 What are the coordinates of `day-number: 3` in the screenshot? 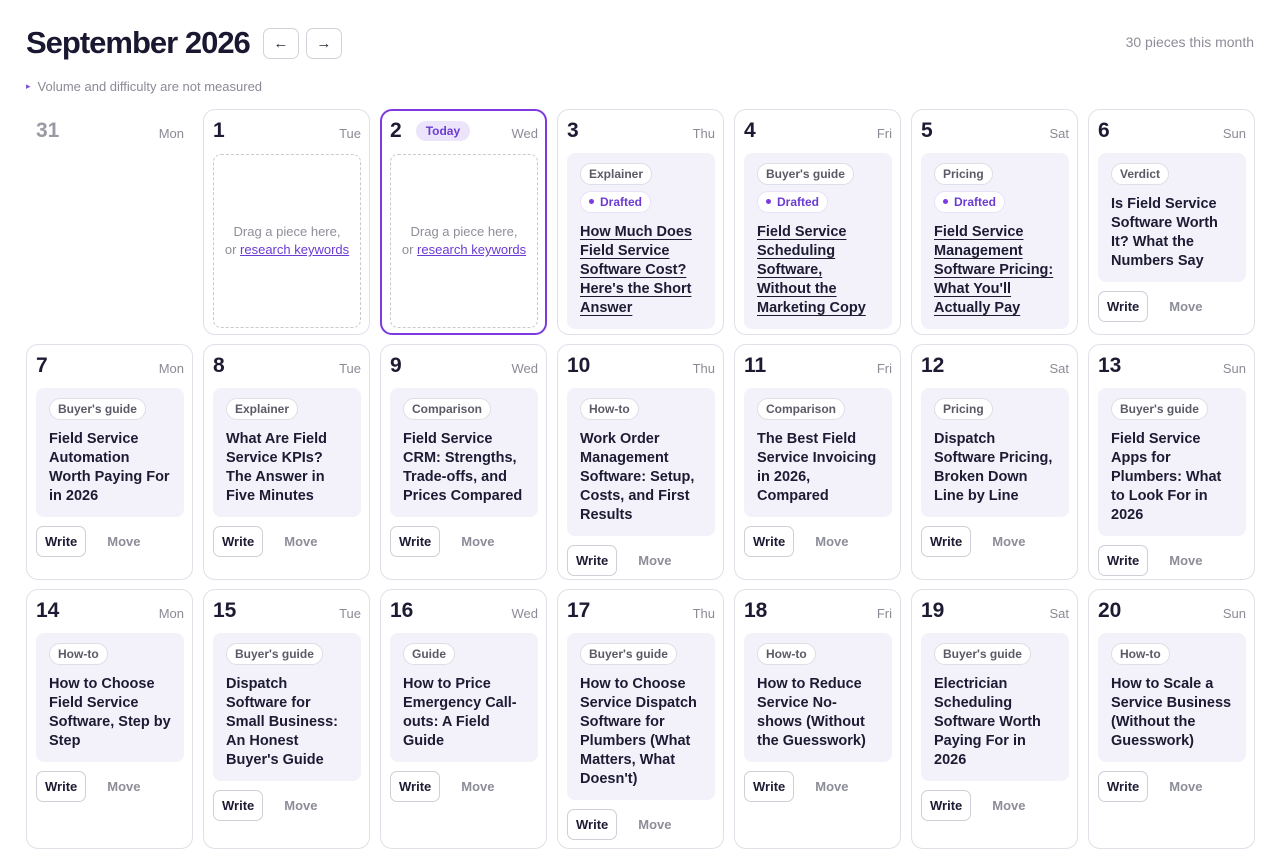 It's located at (573, 130).